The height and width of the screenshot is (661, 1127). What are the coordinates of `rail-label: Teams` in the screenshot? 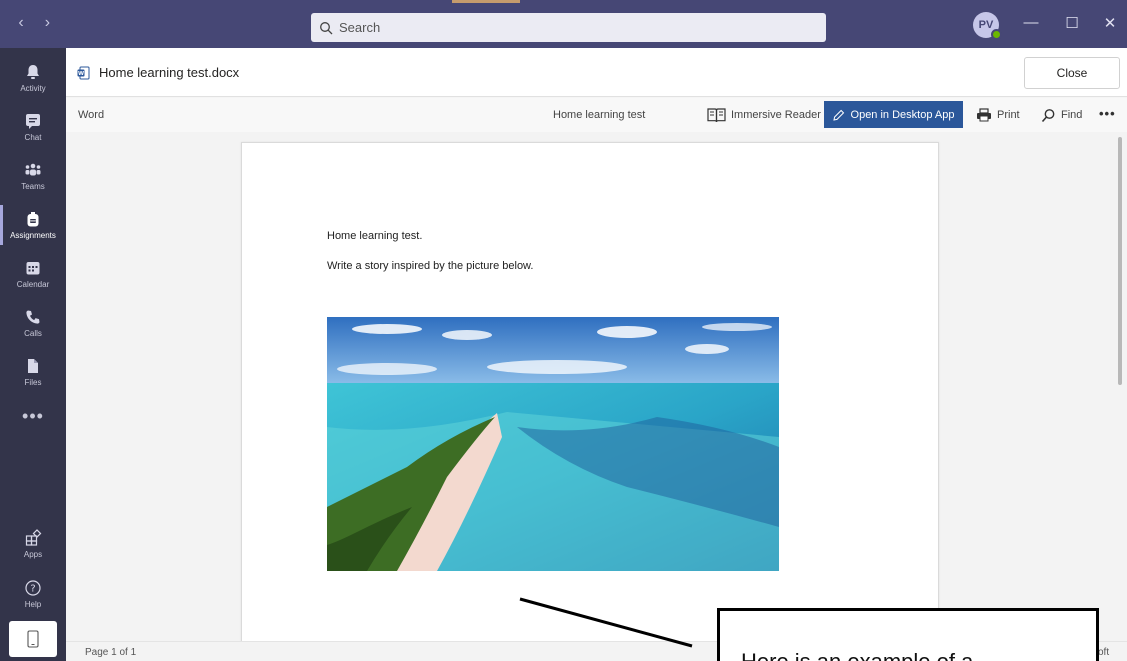 It's located at (33, 186).